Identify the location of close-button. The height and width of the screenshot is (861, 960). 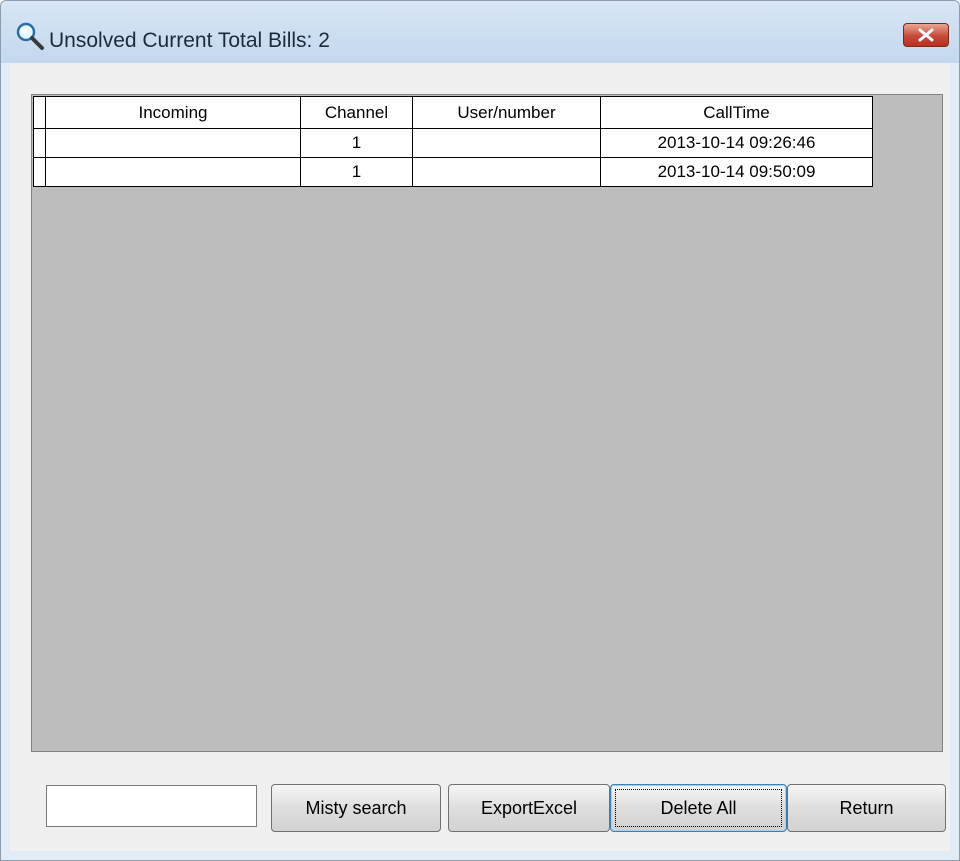
(926, 35).